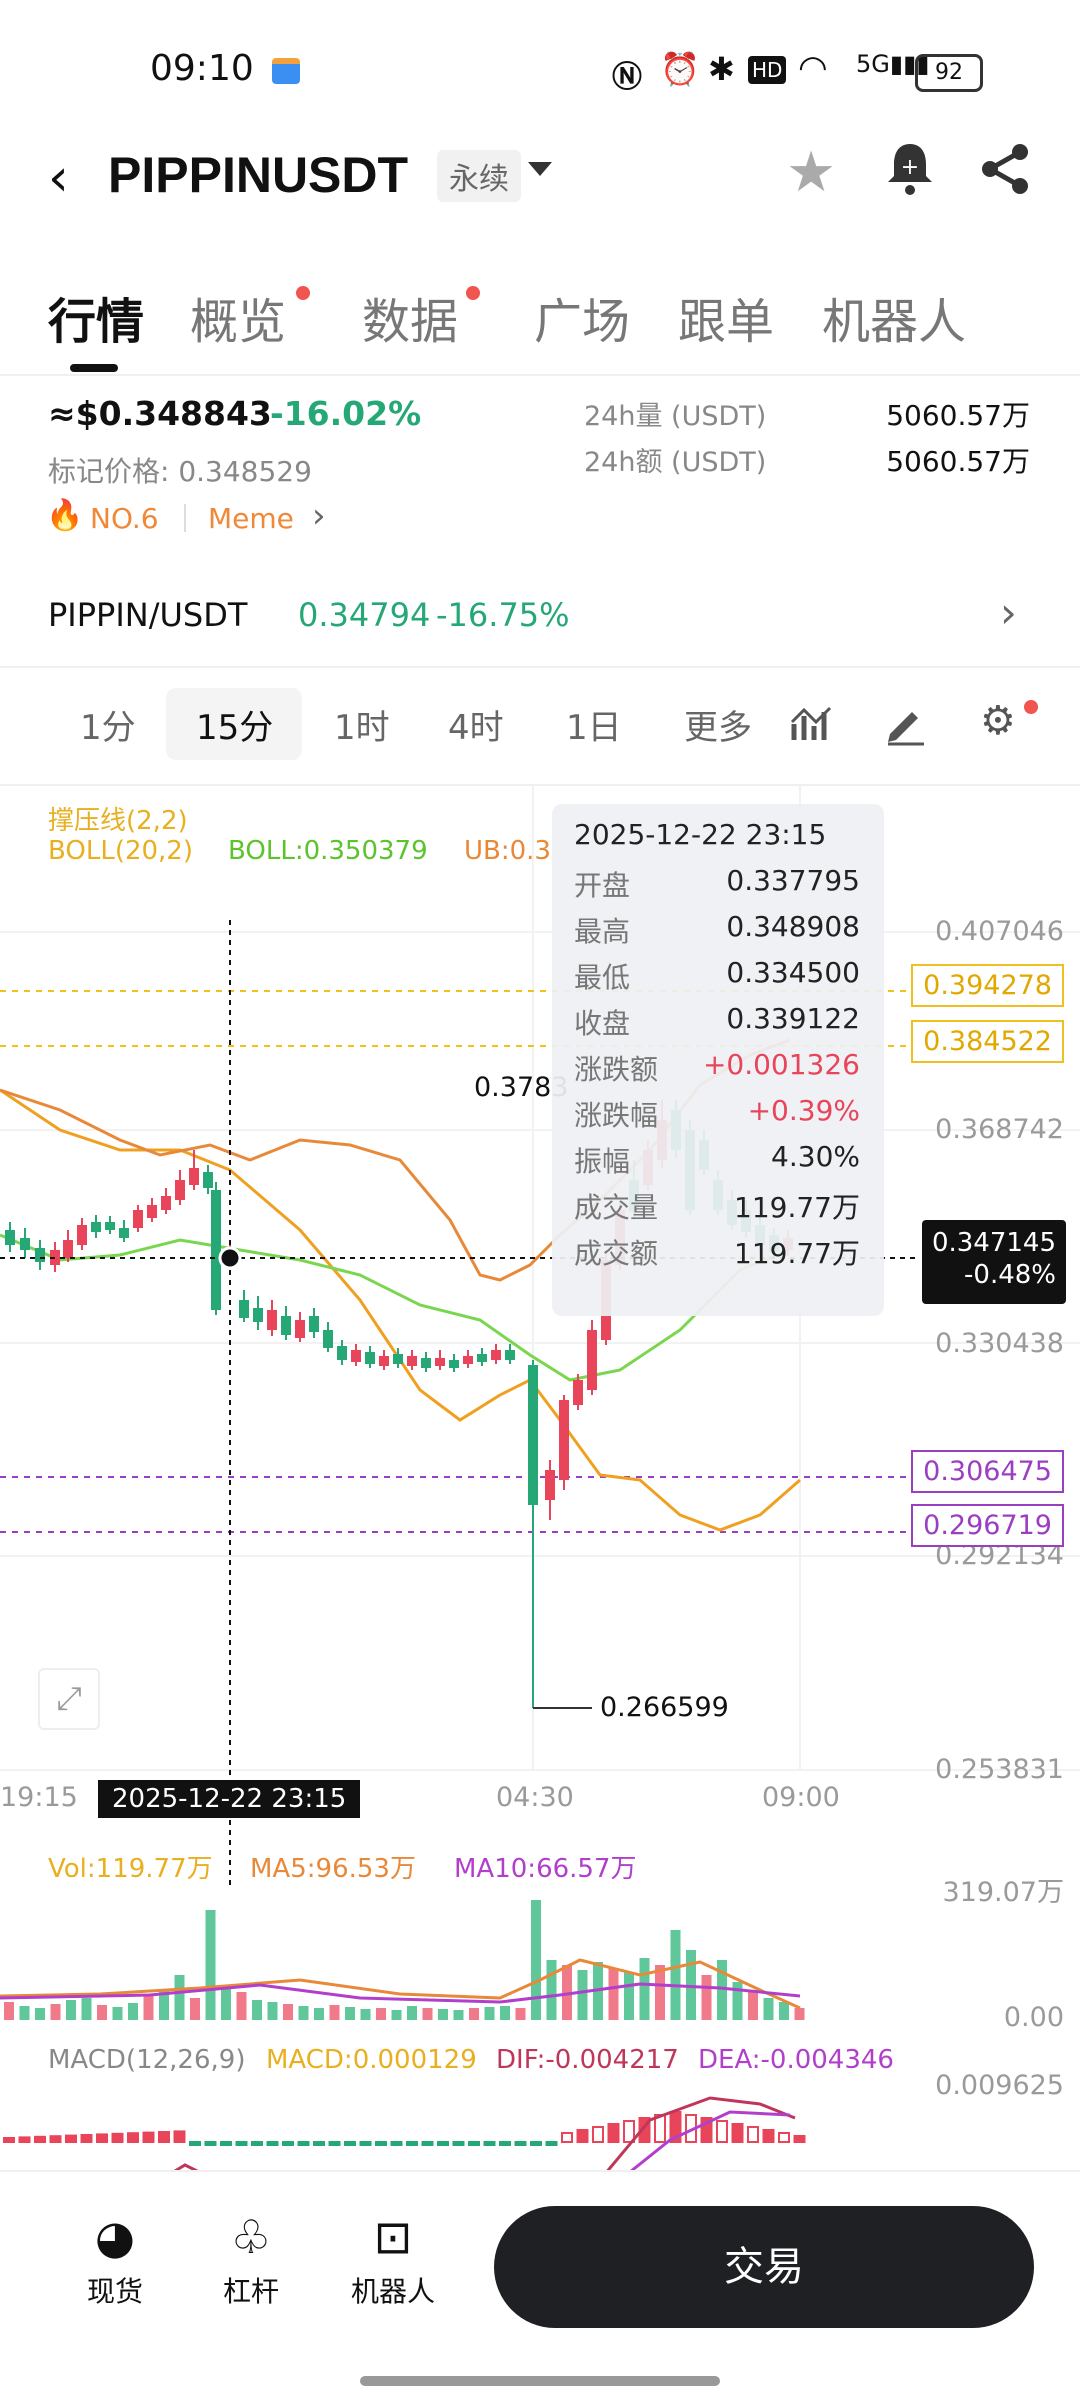  Describe the element at coordinates (118, 821) in the screenshot. I see `indicator-label: 撑压线(2,2)` at that location.